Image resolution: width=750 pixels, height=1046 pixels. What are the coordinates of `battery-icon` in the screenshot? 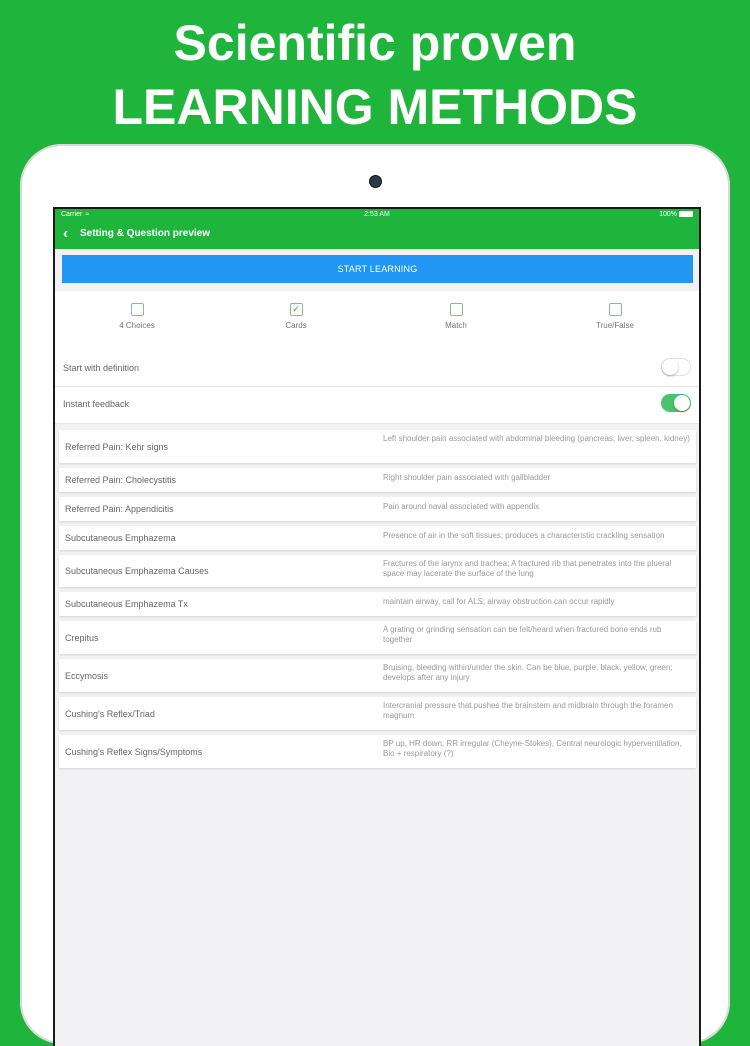 It's located at (686, 214).